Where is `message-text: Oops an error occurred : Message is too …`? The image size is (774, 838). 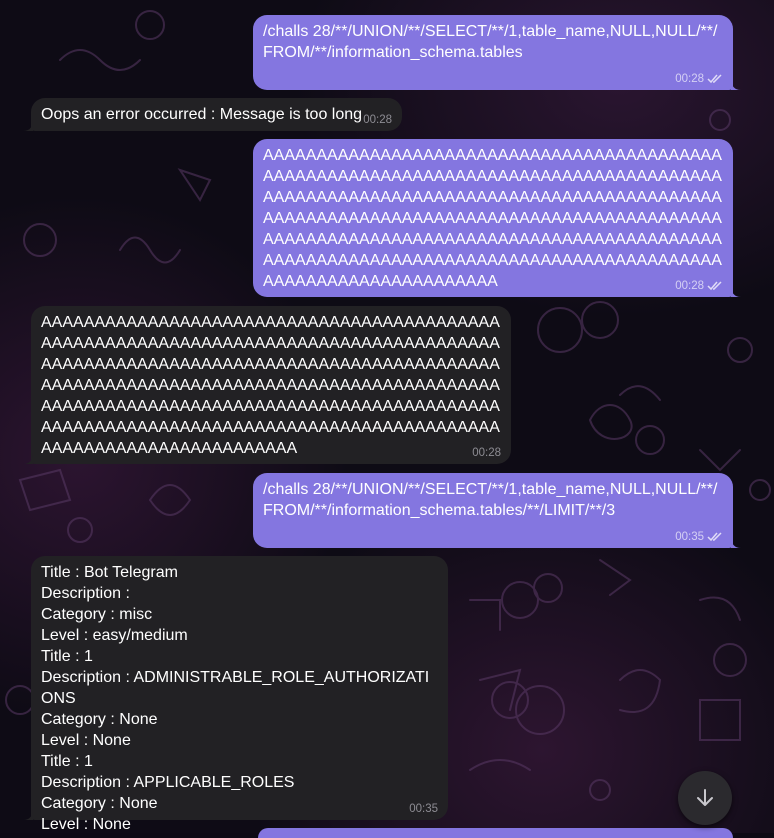 message-text: Oops an error occurred : Message is too … is located at coordinates (202, 114).